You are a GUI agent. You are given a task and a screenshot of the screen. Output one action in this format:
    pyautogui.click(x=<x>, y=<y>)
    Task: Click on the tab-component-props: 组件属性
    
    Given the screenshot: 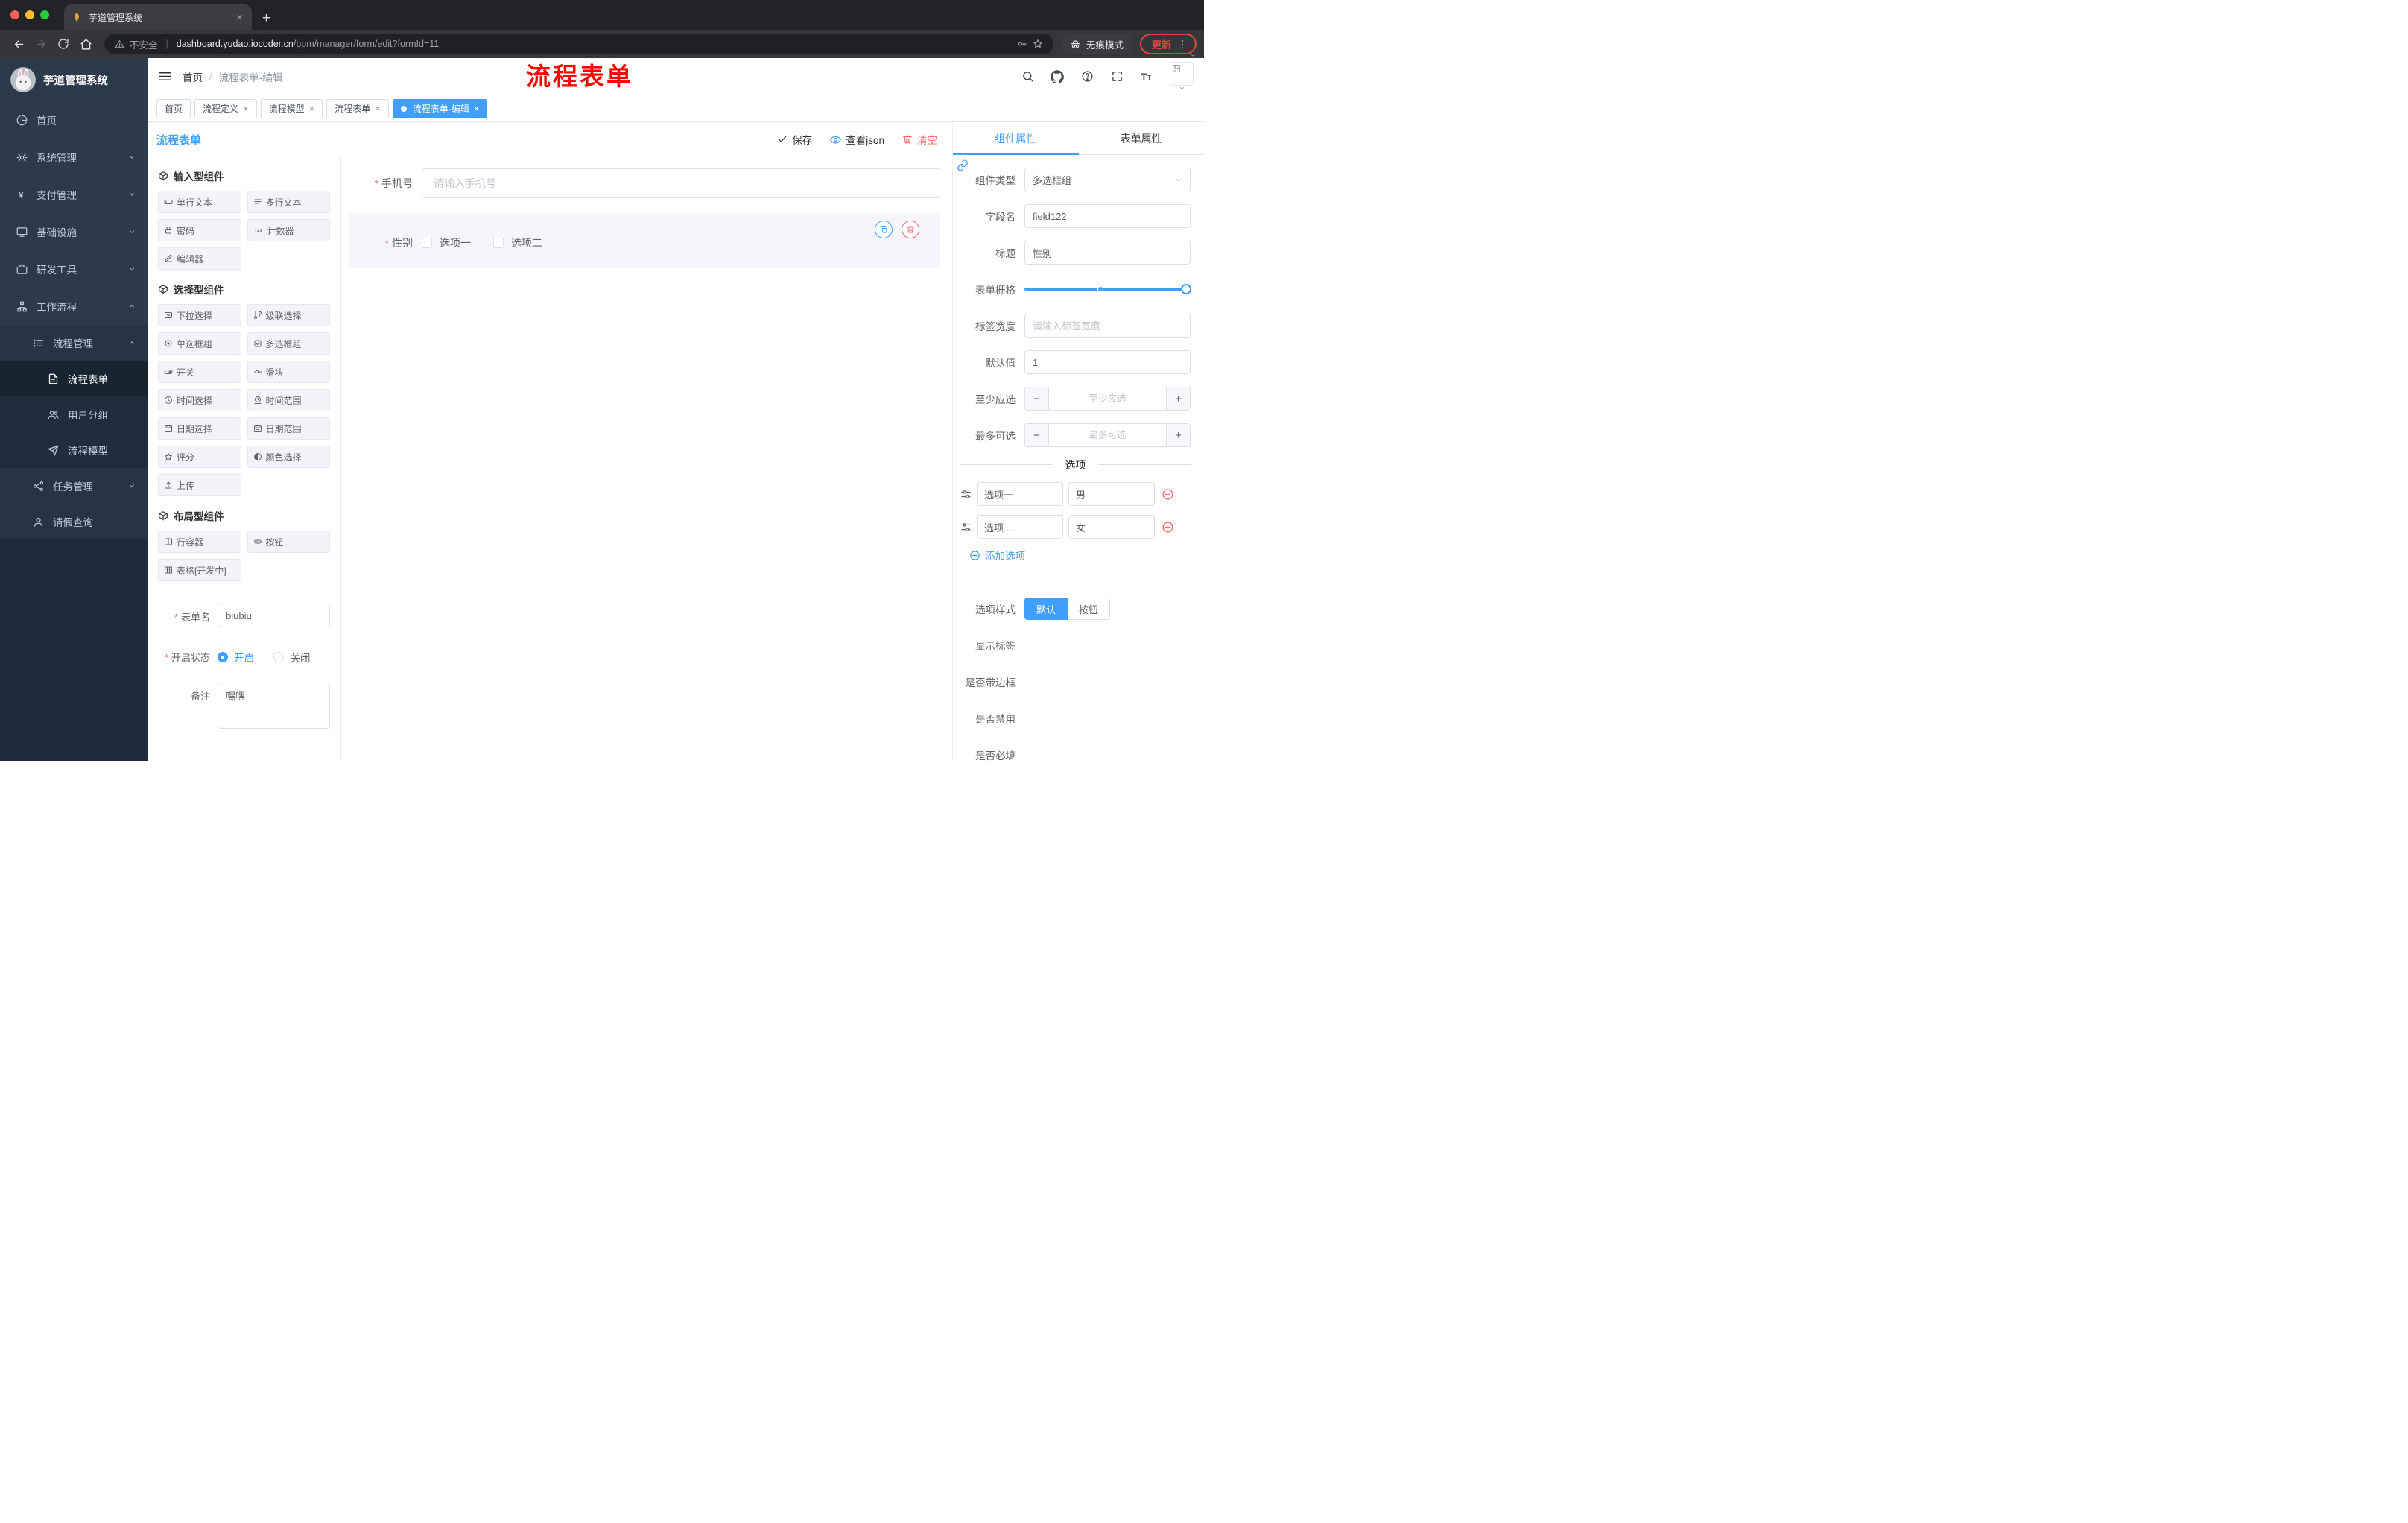 What is the action you would take?
    pyautogui.click(x=1016, y=139)
    